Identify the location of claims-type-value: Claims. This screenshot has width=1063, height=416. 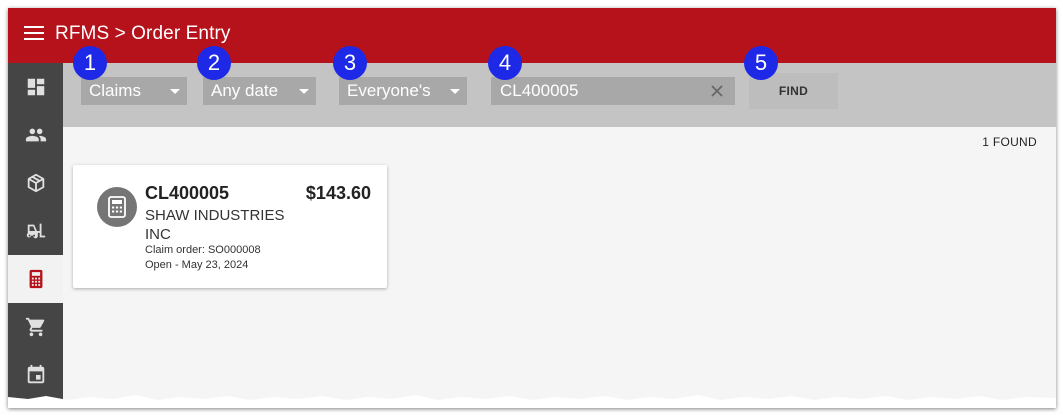
(115, 90).